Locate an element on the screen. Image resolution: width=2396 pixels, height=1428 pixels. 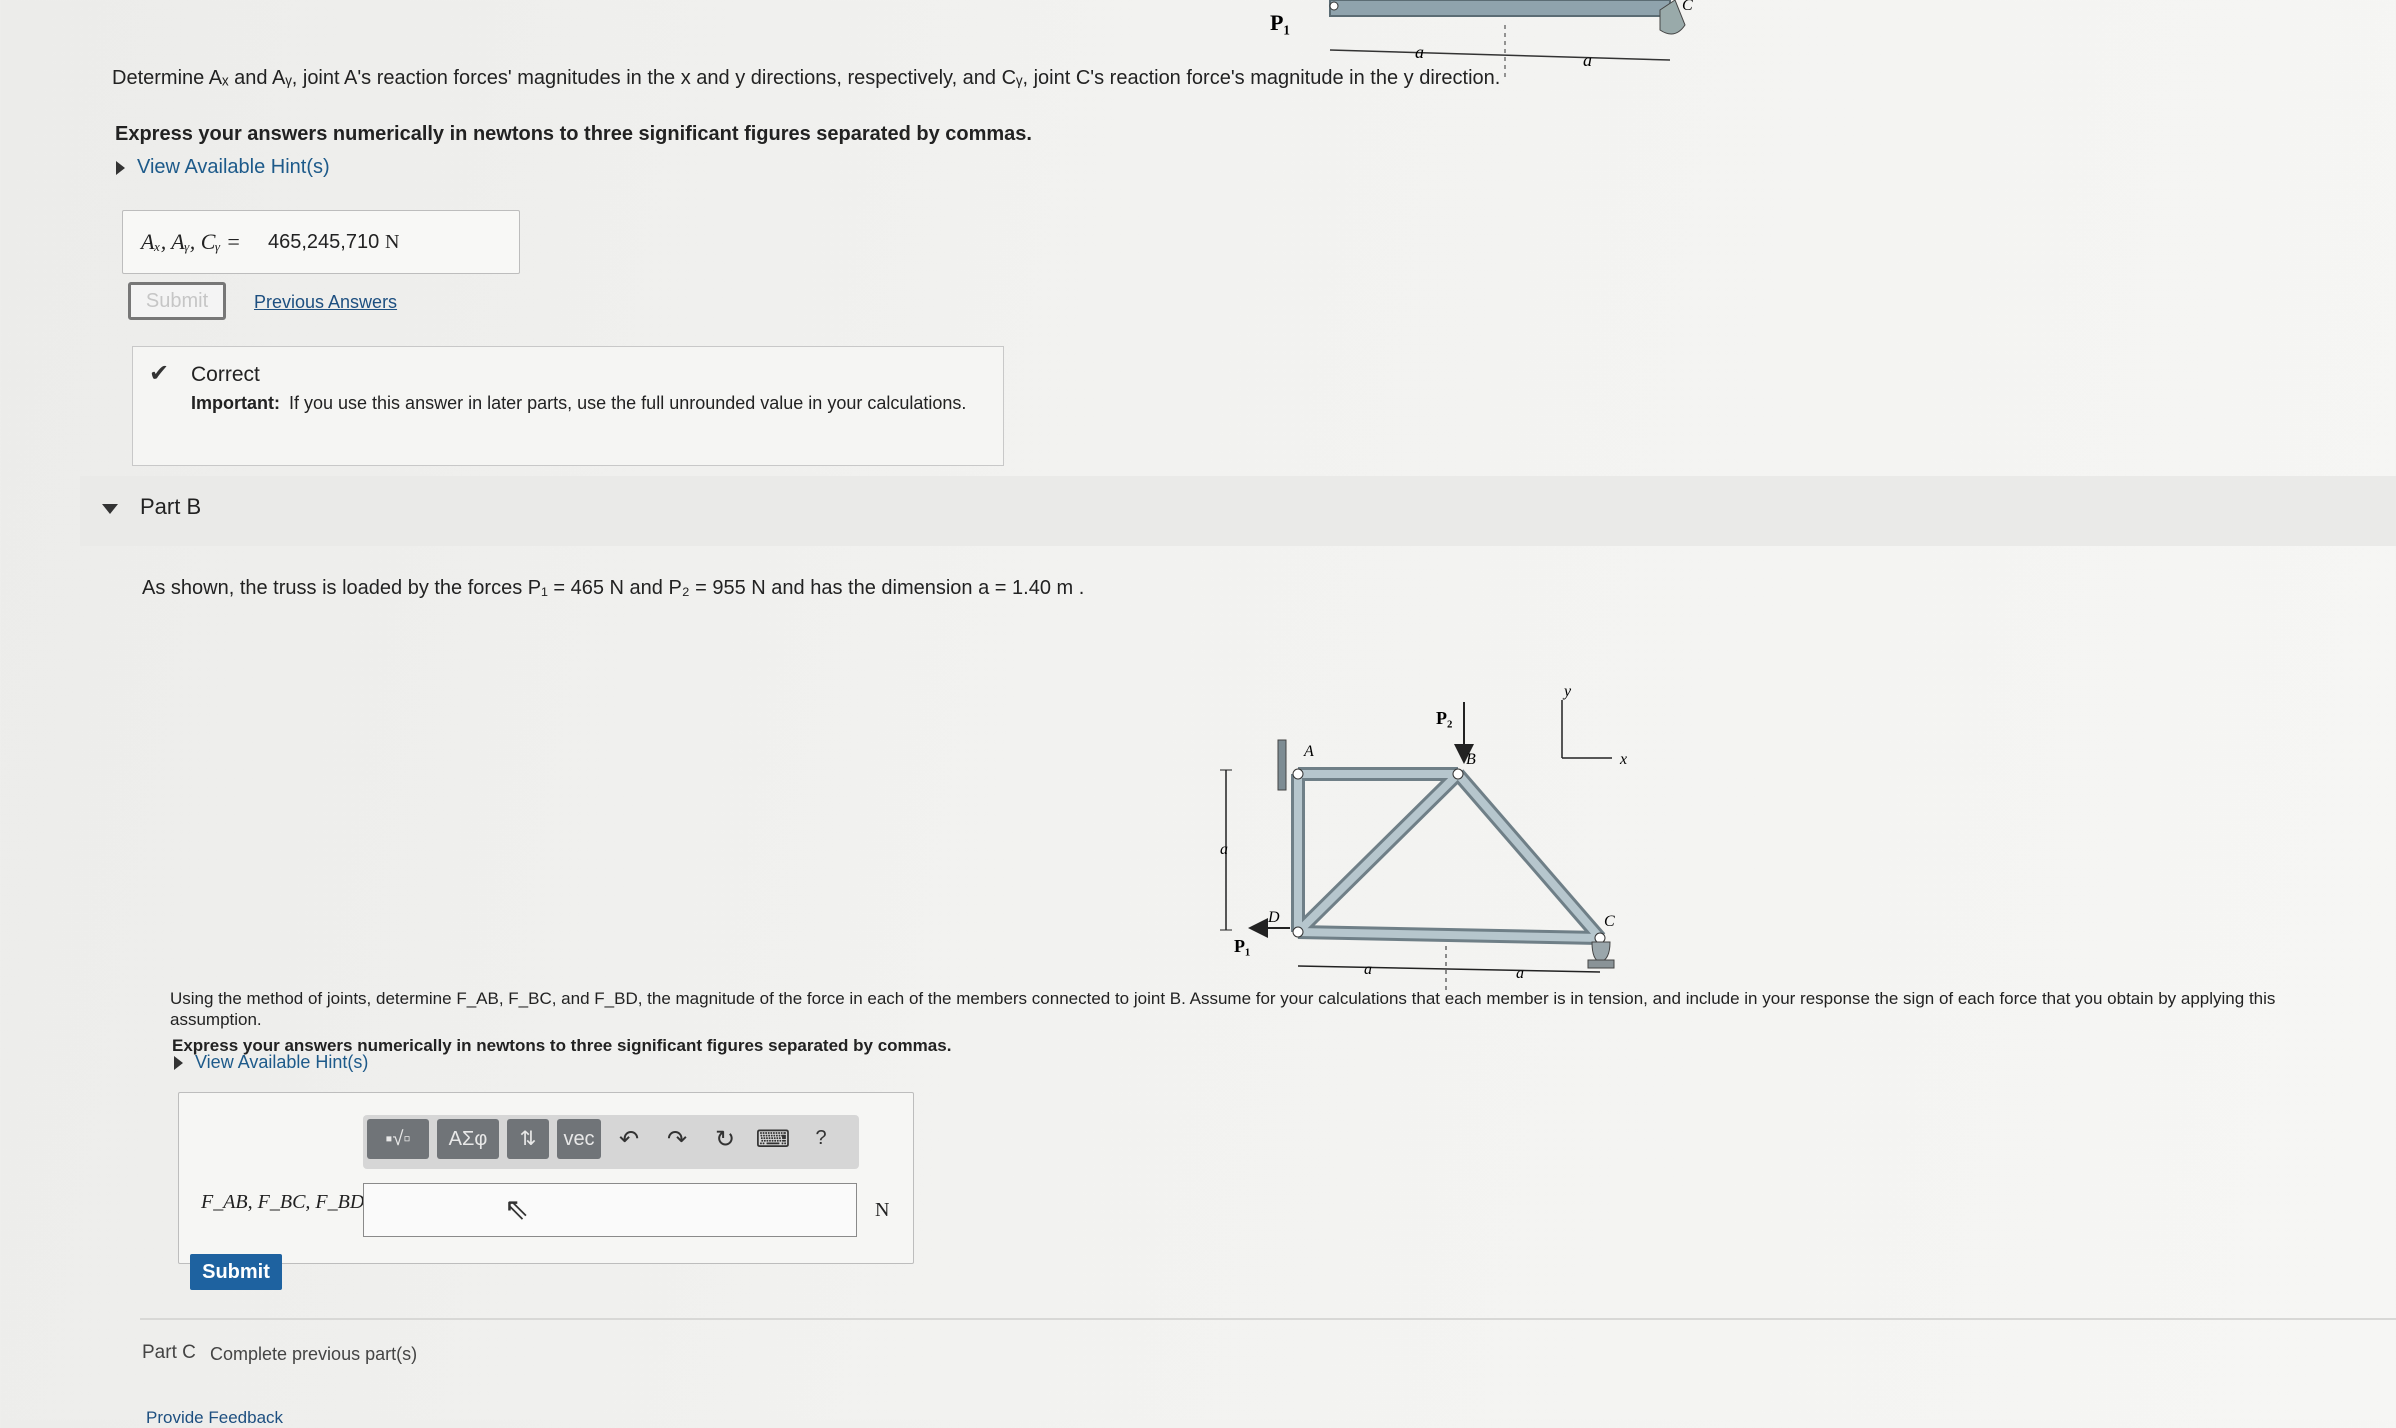
label-d: D is located at coordinates (1273, 917).